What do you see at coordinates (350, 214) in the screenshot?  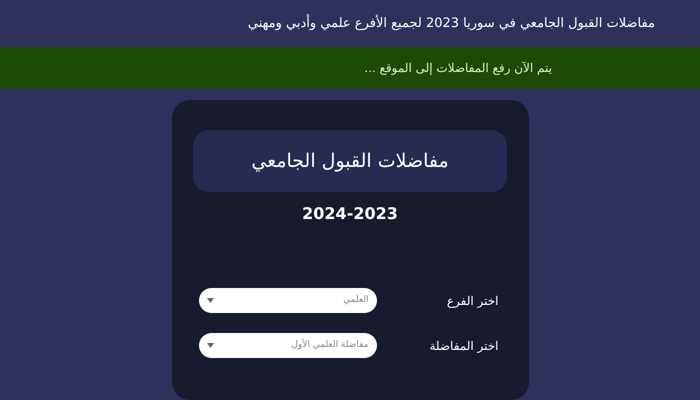 I see `year-range: 2024-2023` at bounding box center [350, 214].